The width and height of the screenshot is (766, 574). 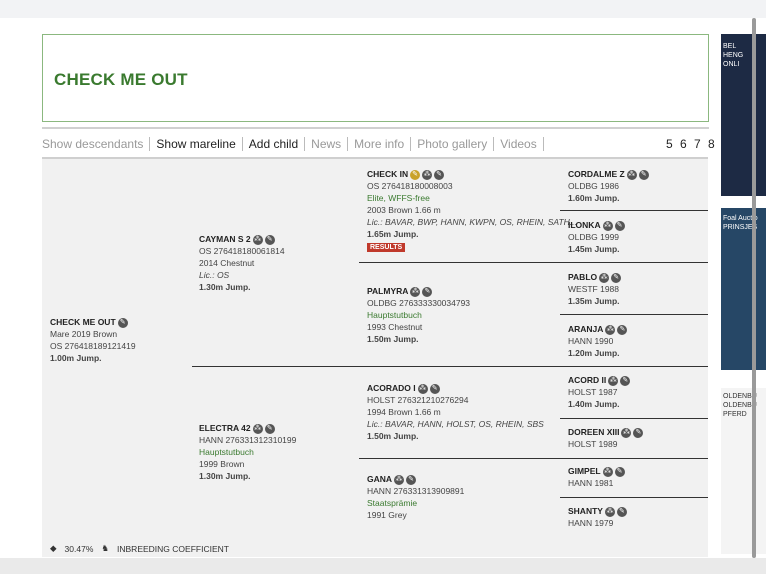 I want to click on g8-name: SHANTY, so click(x=585, y=511).